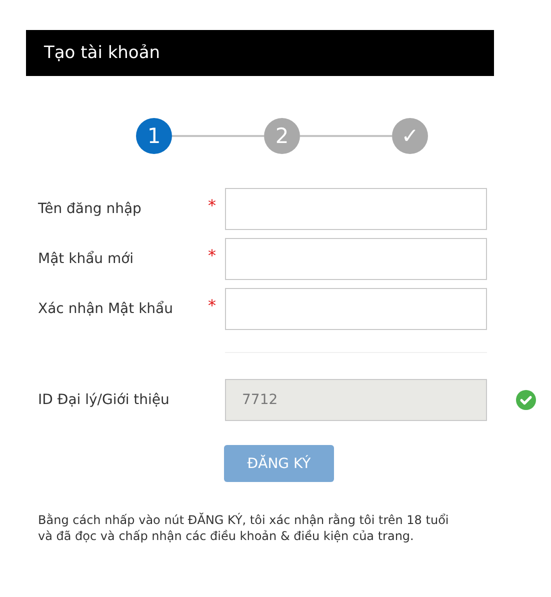 Image resolution: width=551 pixels, height=597 pixels. I want to click on step-indicator: 2, so click(282, 136).